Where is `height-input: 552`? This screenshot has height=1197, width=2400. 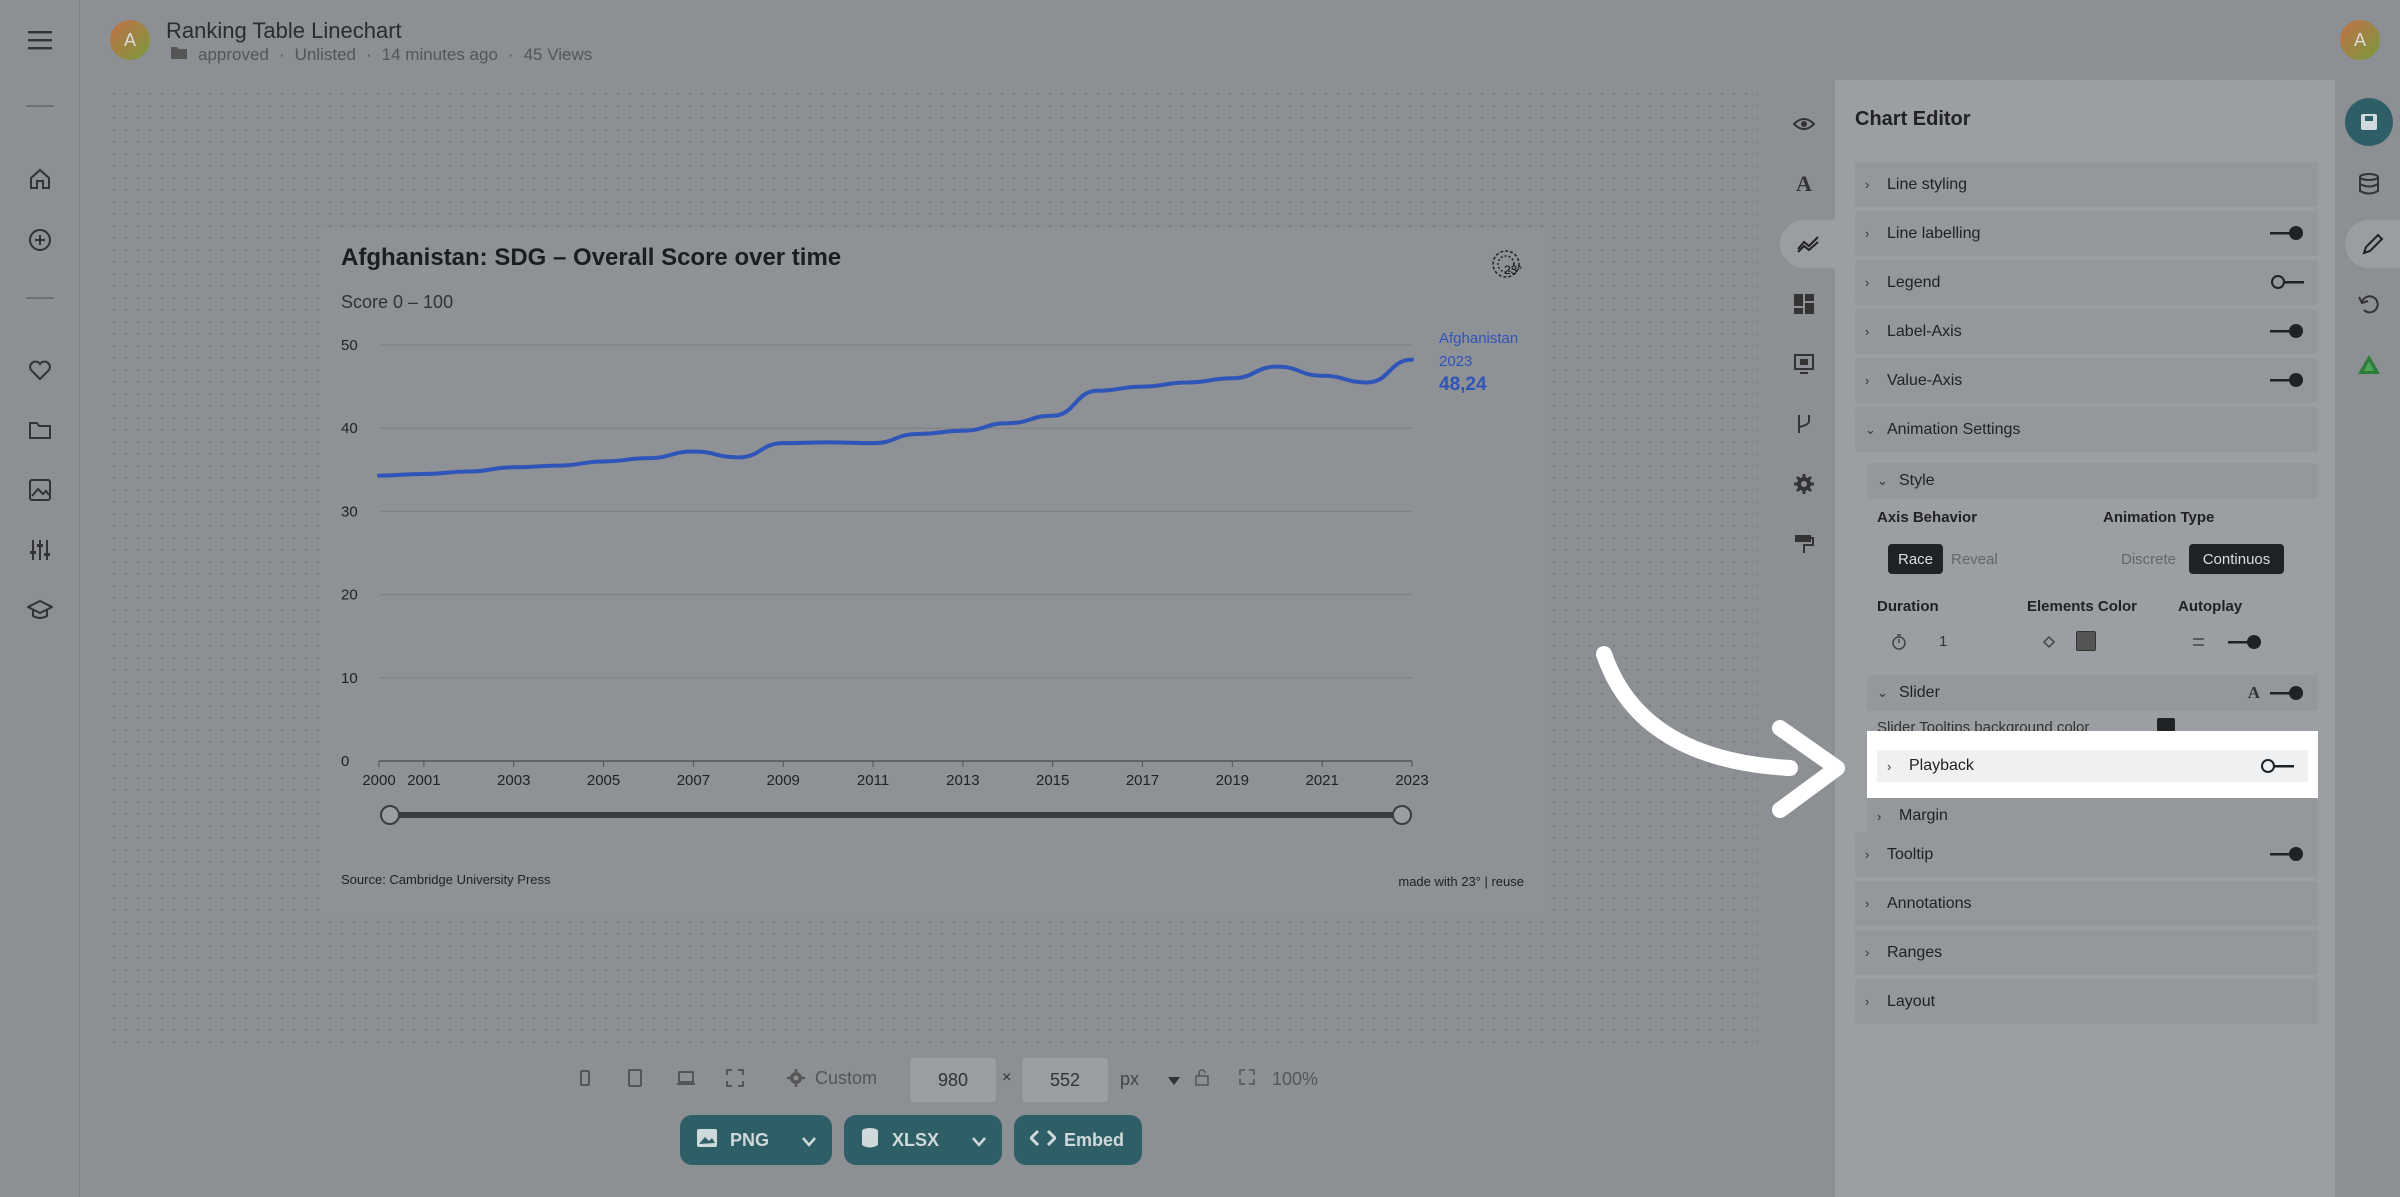
height-input: 552 is located at coordinates (1065, 1080).